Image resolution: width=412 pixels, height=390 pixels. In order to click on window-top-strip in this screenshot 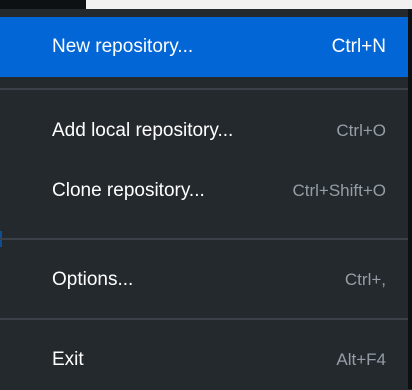, I will do `click(206, 4)`.